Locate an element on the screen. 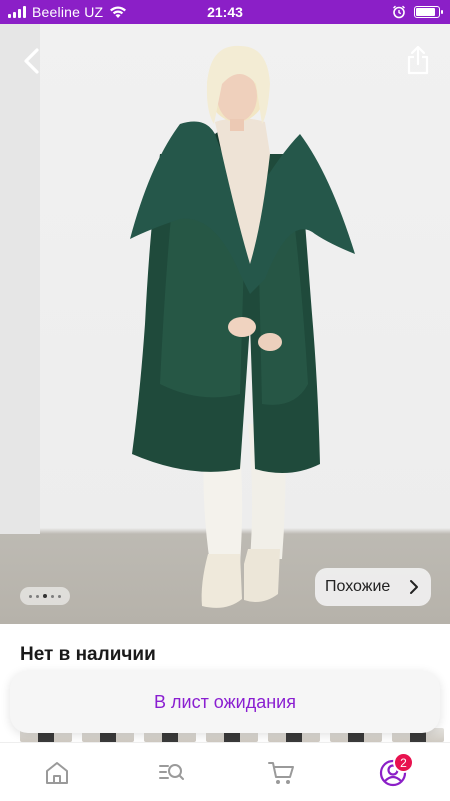  waitlist-button: В лист ожидания is located at coordinates (225, 702).